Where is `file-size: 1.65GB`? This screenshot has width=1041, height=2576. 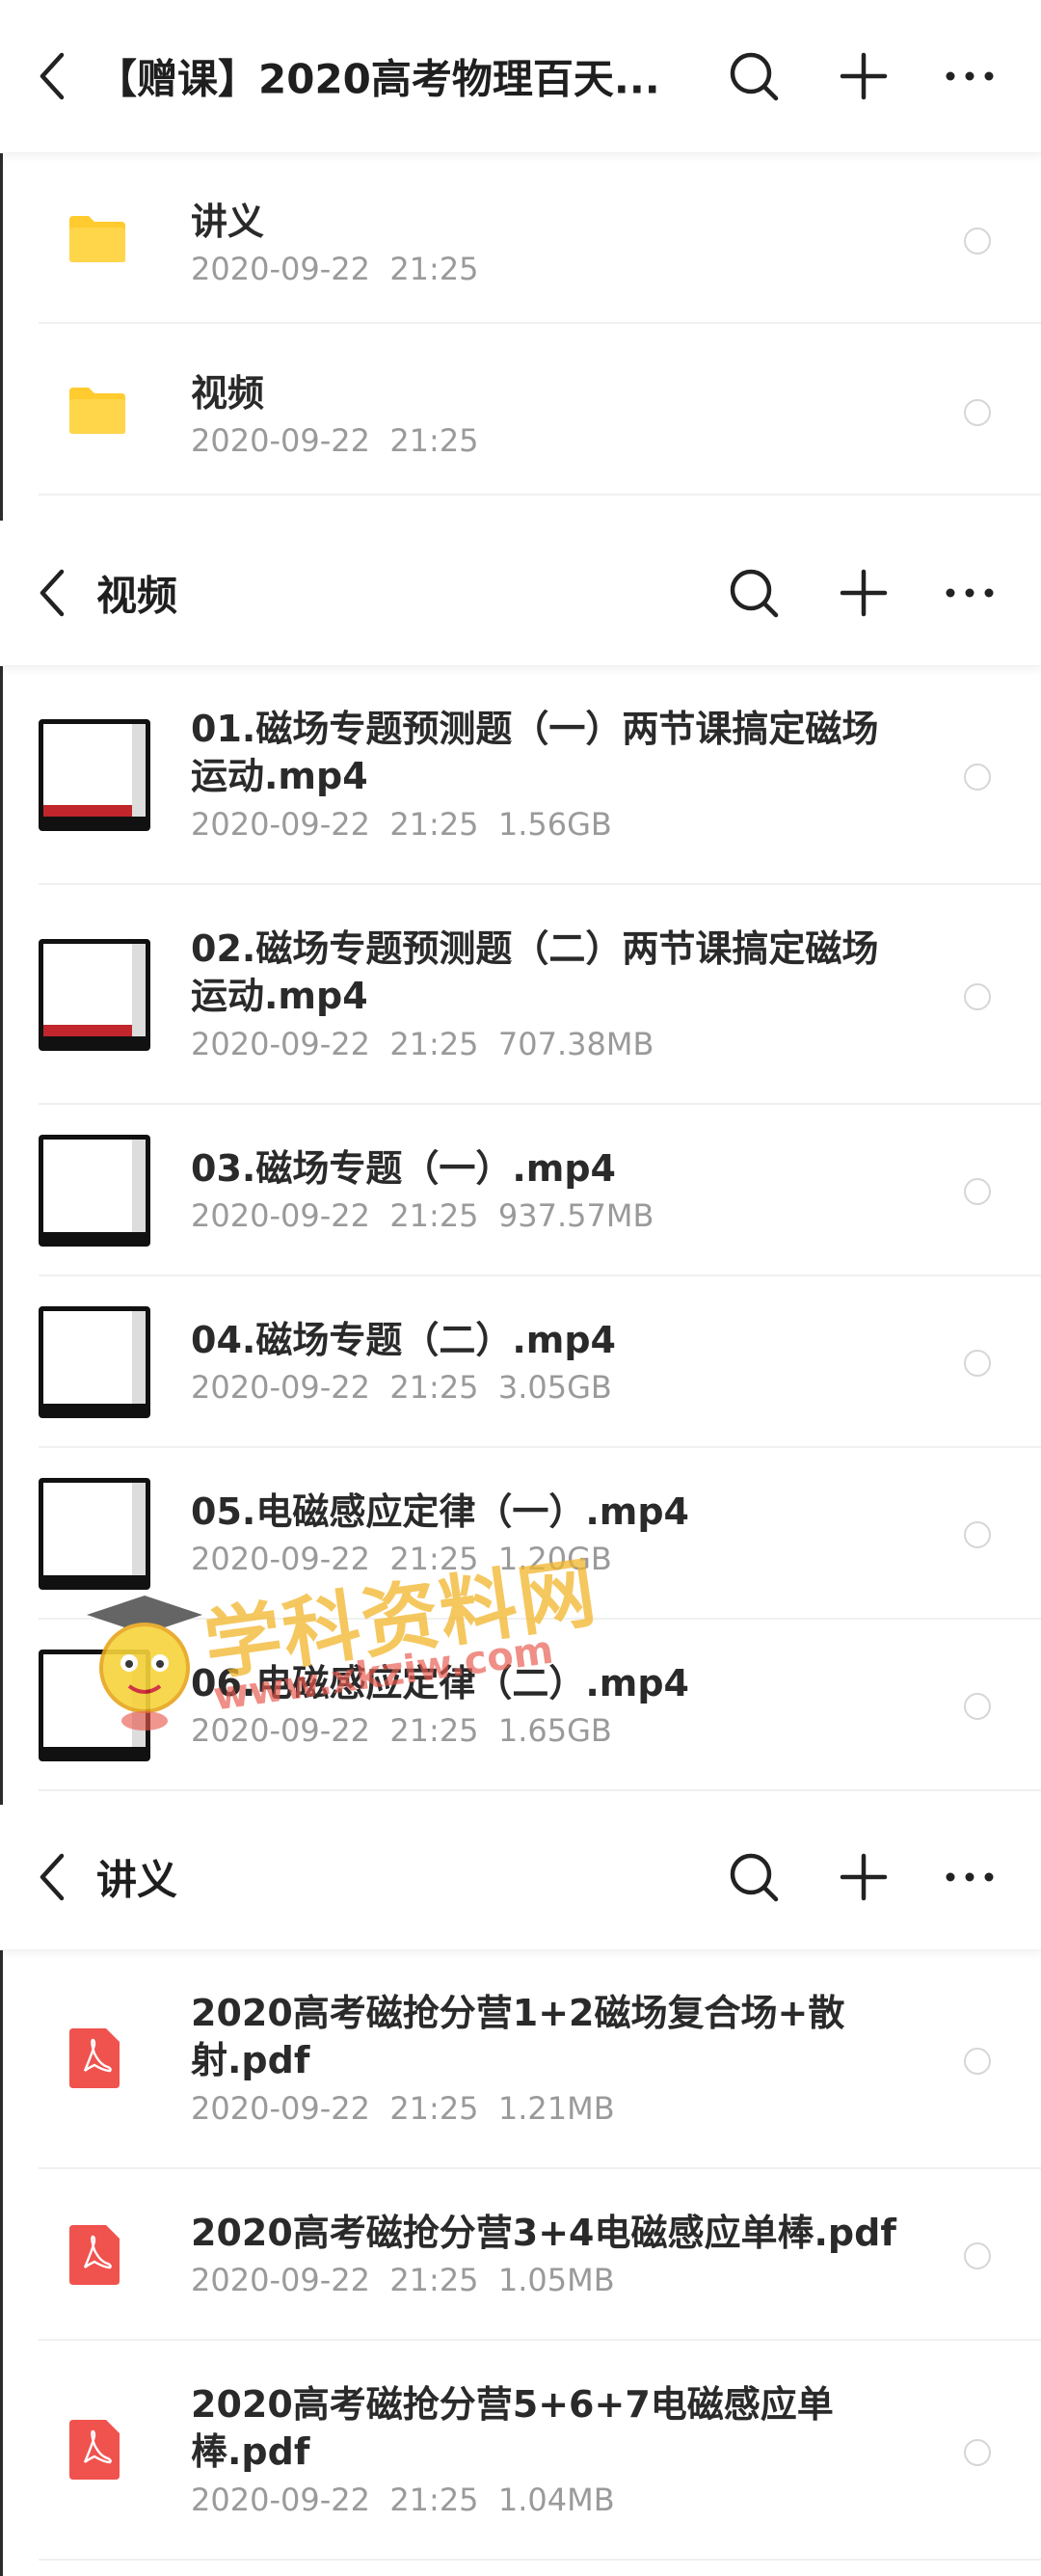 file-size: 1.65GB is located at coordinates (554, 1731).